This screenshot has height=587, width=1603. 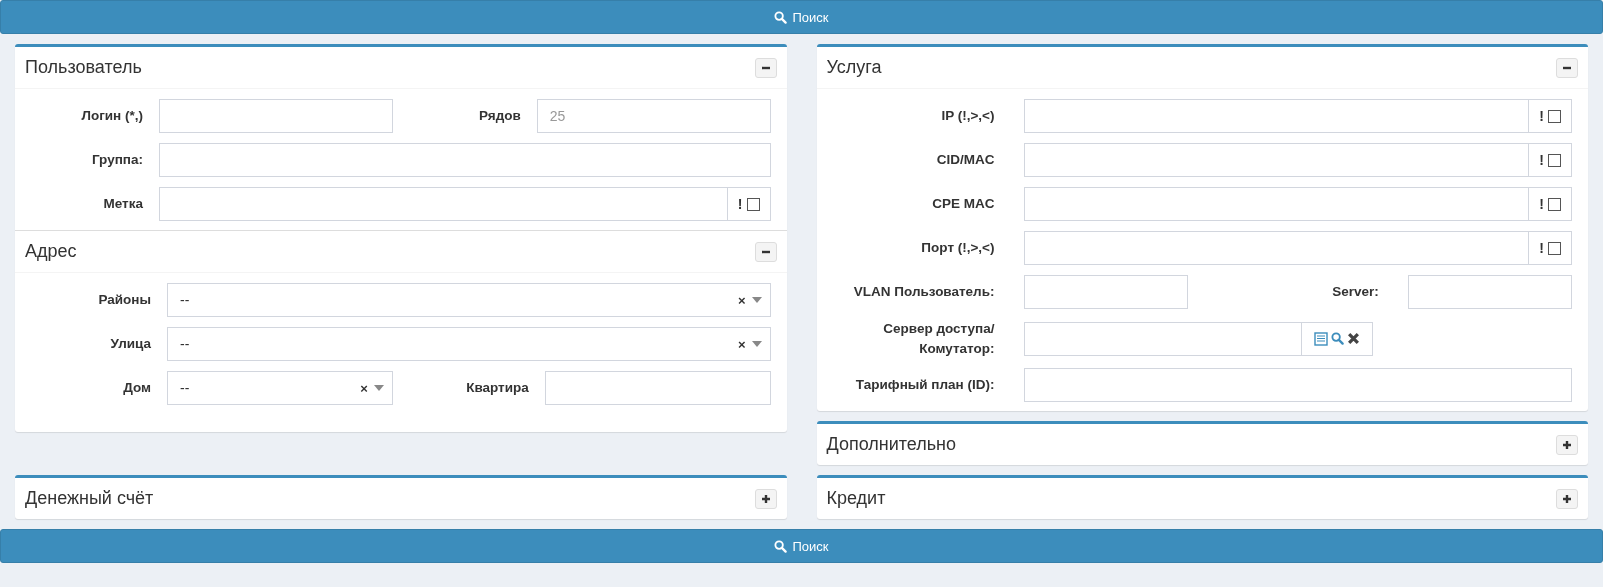 What do you see at coordinates (89, 499) in the screenshot?
I see `panel-title: Денежный счёт` at bounding box center [89, 499].